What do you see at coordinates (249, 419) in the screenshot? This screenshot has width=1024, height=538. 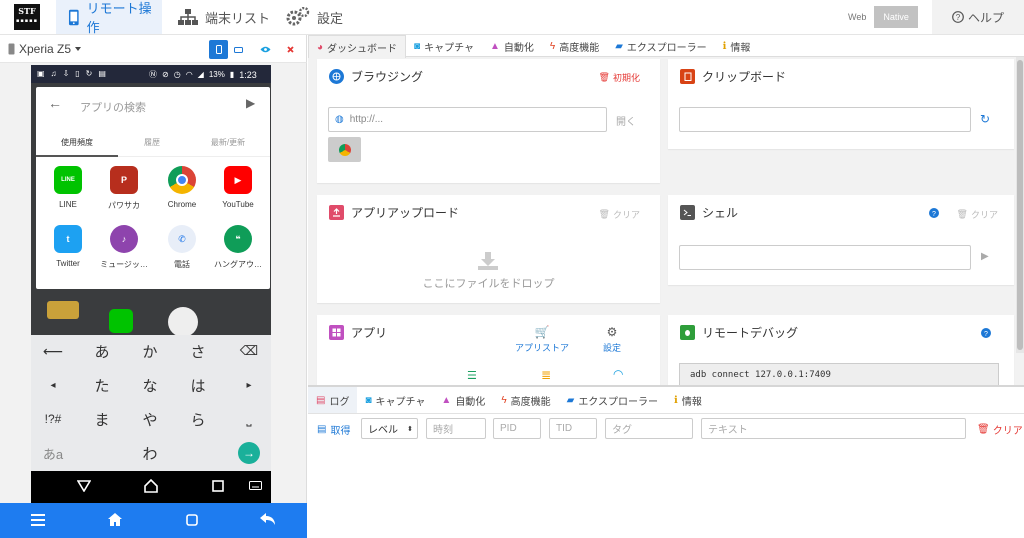 I see `keyboard-space-key: ⎵` at bounding box center [249, 419].